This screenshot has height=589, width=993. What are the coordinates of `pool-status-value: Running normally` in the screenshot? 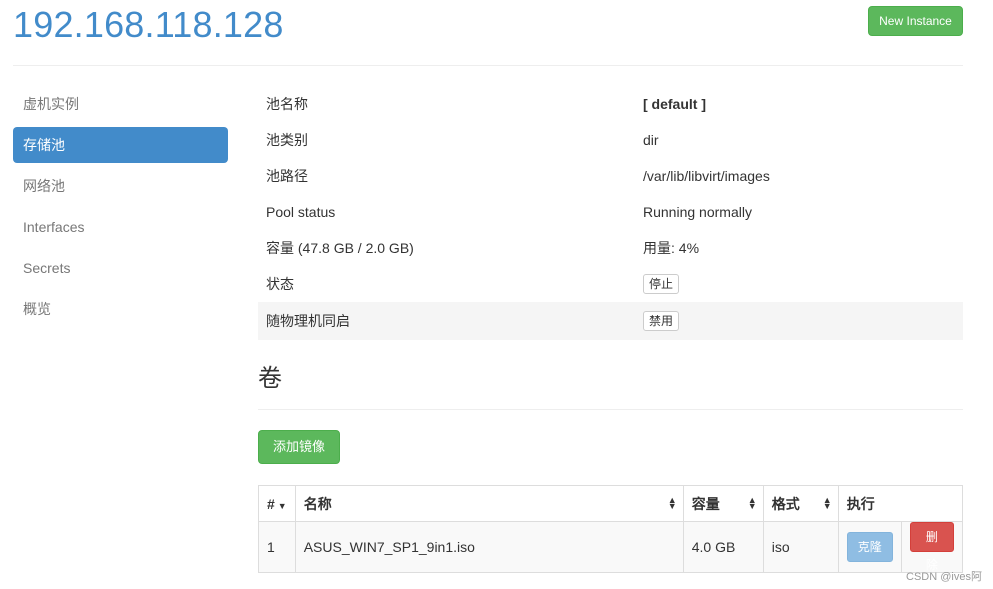 It's located at (697, 212).